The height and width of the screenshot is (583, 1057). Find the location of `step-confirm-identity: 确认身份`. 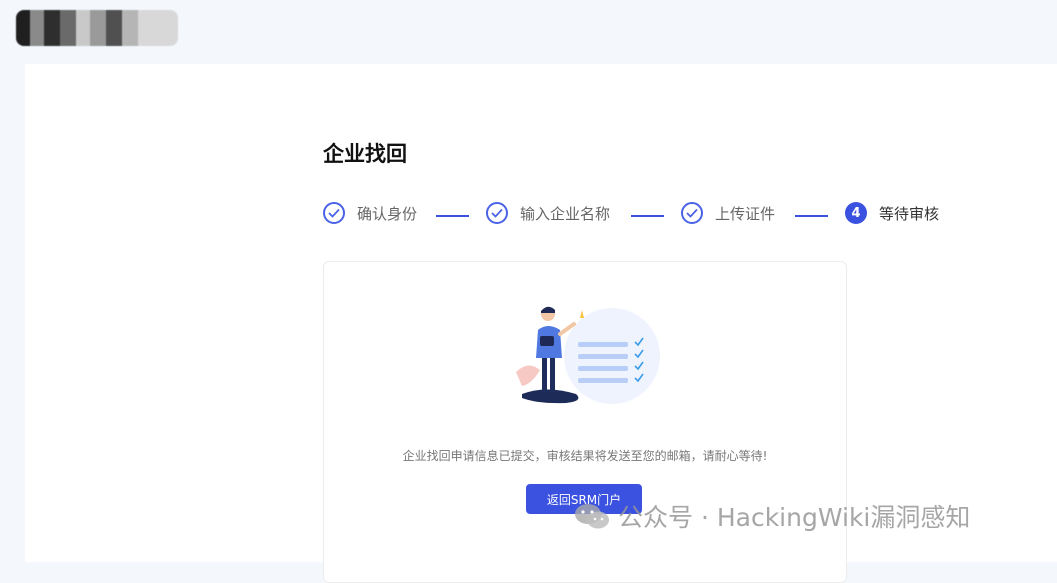

step-confirm-identity: 确认身份 is located at coordinates (370, 213).